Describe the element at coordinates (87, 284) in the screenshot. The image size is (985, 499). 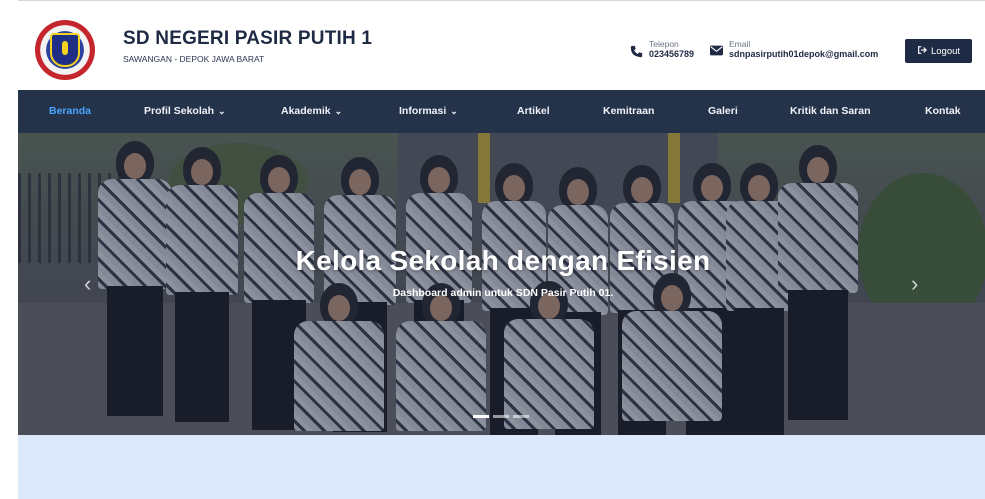
I see `carousel-prev-icon: ‹` at that location.